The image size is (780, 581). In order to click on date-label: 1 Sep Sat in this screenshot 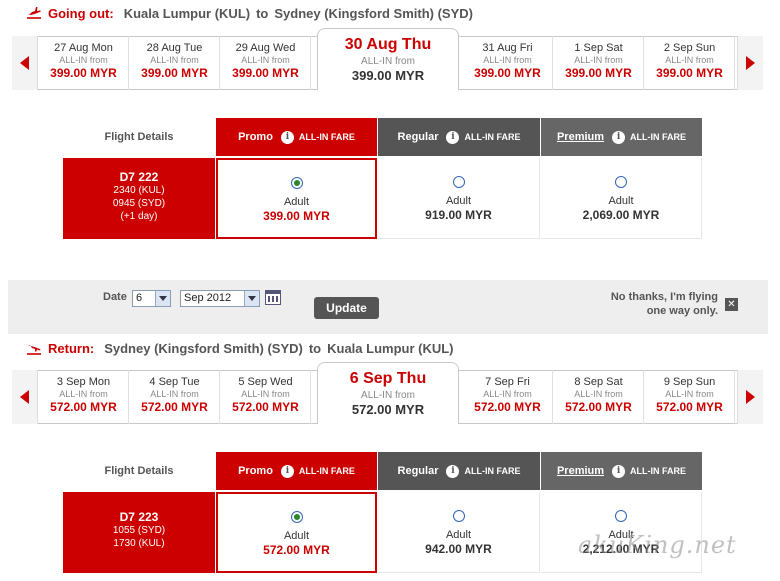, I will do `click(598, 48)`.